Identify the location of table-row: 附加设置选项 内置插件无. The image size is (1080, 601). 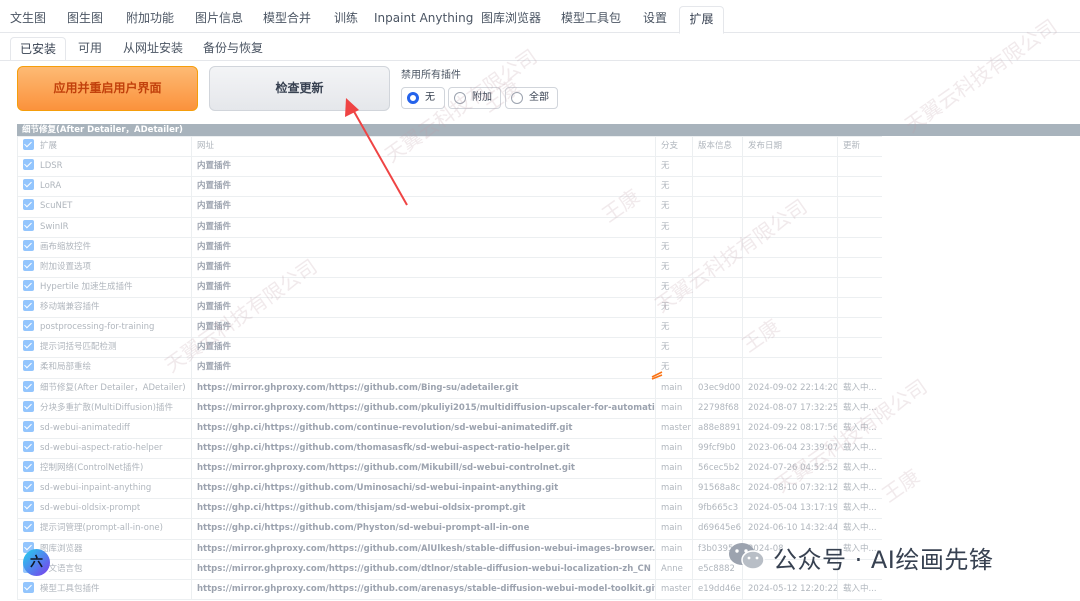
(449, 267).